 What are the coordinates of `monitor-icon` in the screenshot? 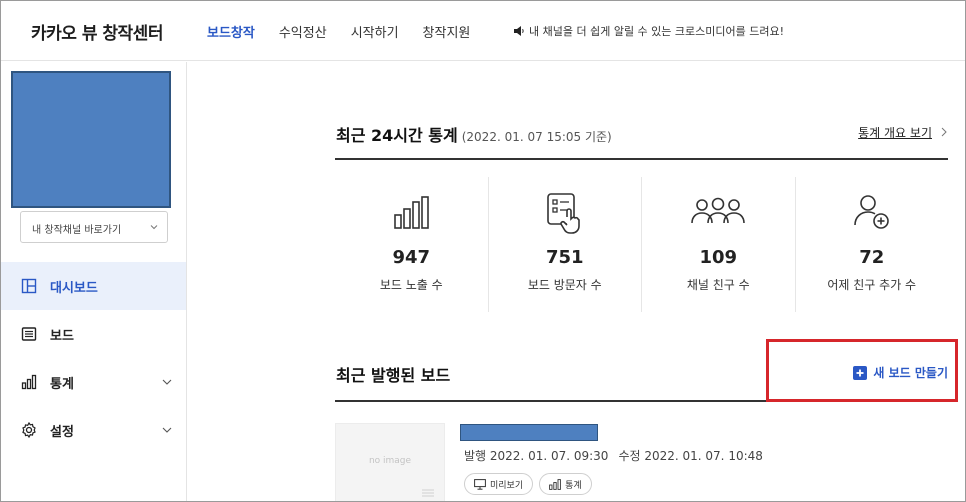 It's located at (480, 484).